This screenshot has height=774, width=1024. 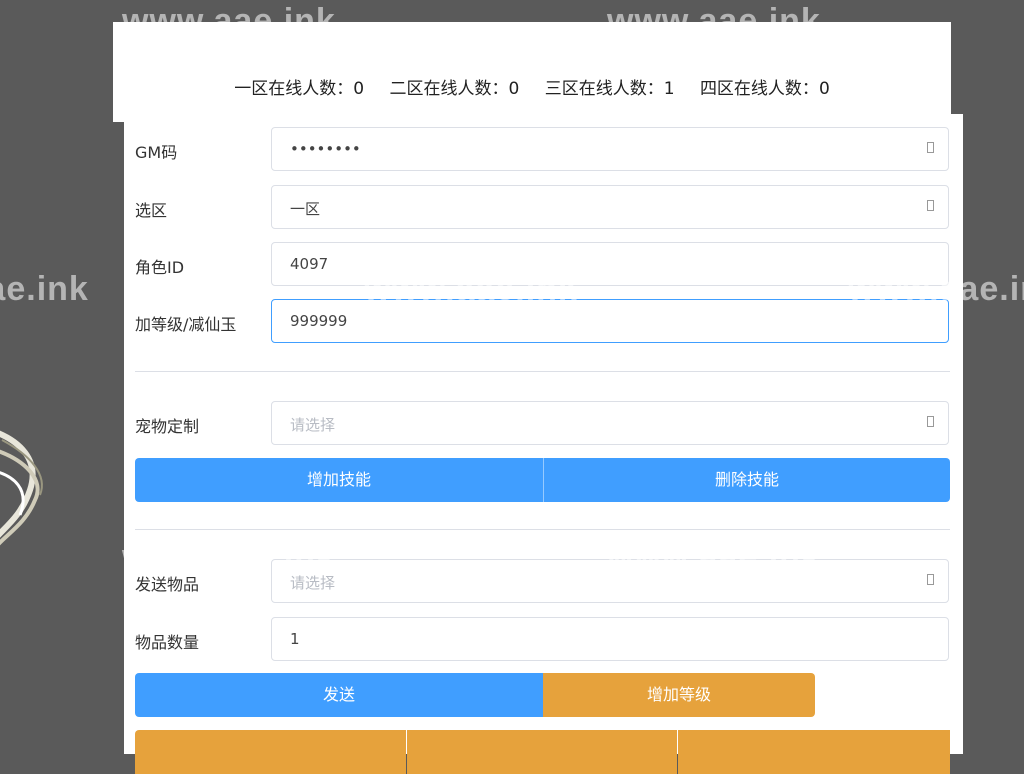 I want to click on pet-row: 宠物定制 请选择, so click(x=543, y=424).